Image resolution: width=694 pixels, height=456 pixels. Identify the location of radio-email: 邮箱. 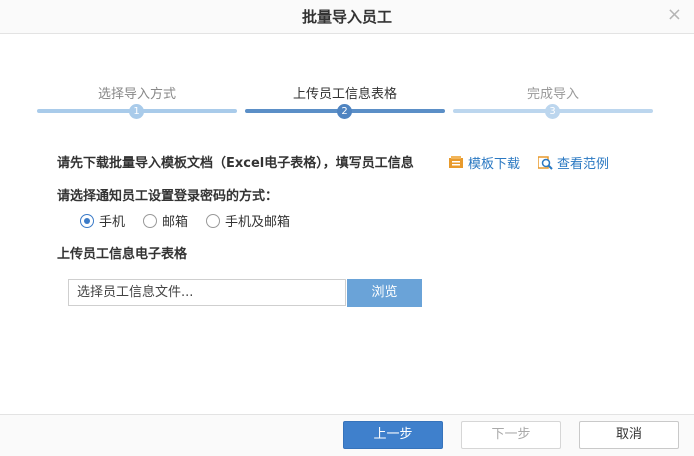
(165, 220).